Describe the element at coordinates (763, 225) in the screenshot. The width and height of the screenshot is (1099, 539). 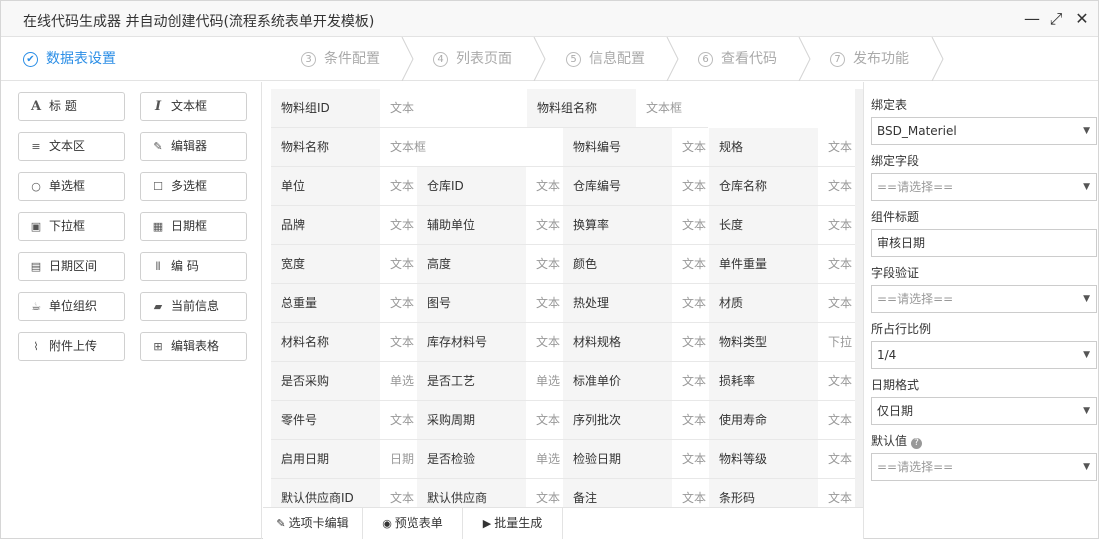
I see `field-label: 长度` at that location.